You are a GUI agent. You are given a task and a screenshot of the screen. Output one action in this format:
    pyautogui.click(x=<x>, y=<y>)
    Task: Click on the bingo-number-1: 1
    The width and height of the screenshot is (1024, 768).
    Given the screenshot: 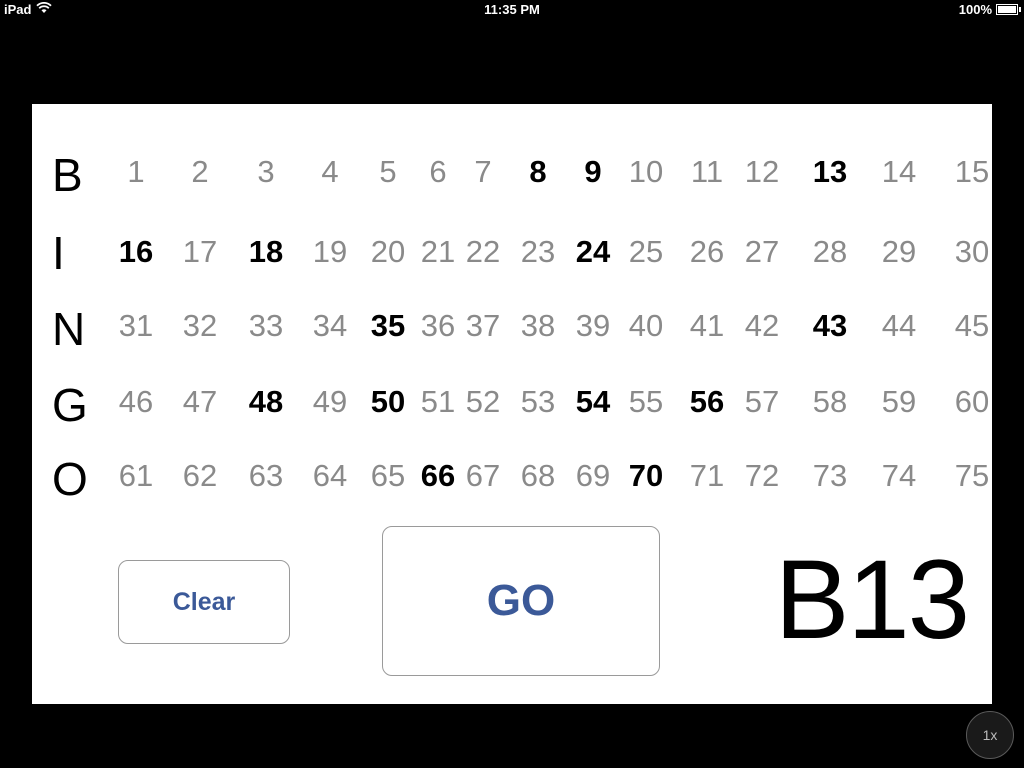 What is the action you would take?
    pyautogui.click(x=136, y=171)
    